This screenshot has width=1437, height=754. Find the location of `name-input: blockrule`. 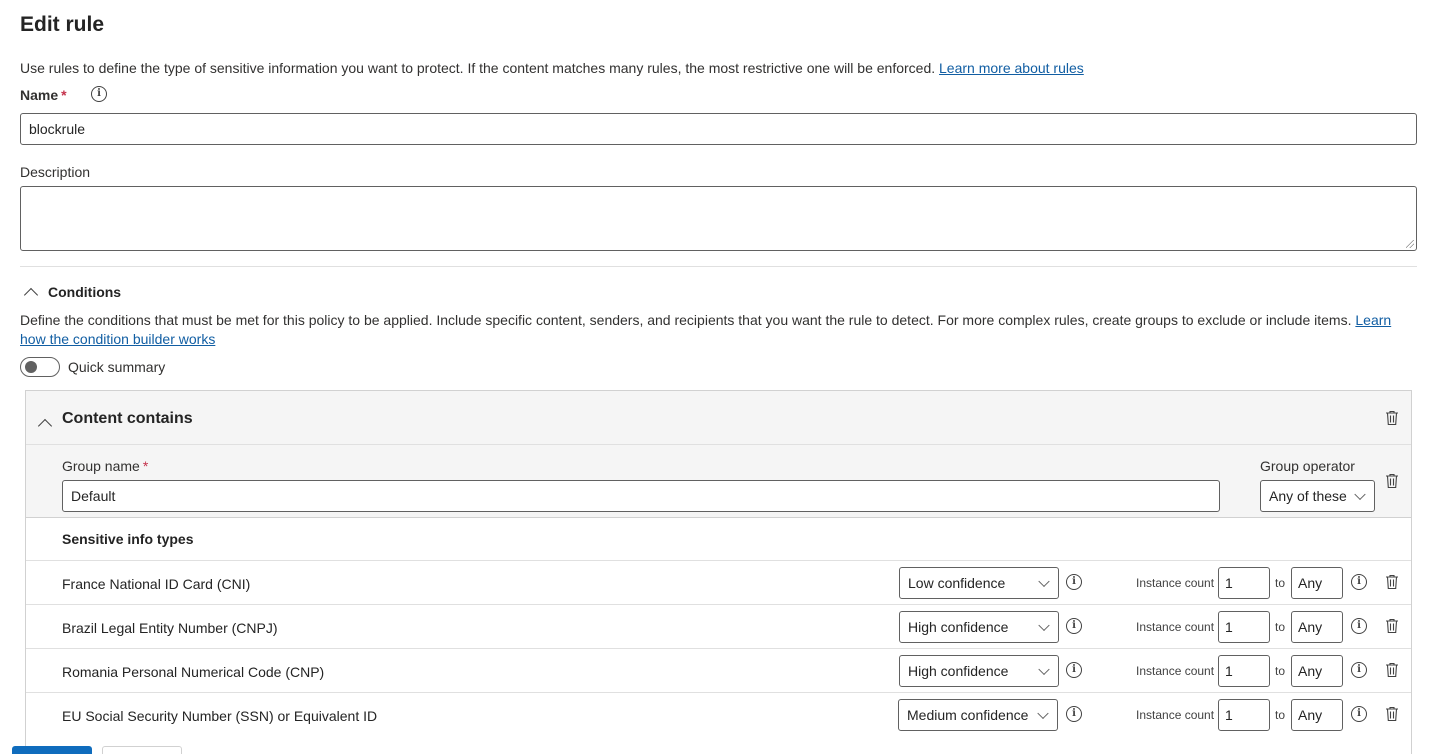

name-input: blockrule is located at coordinates (718, 129).